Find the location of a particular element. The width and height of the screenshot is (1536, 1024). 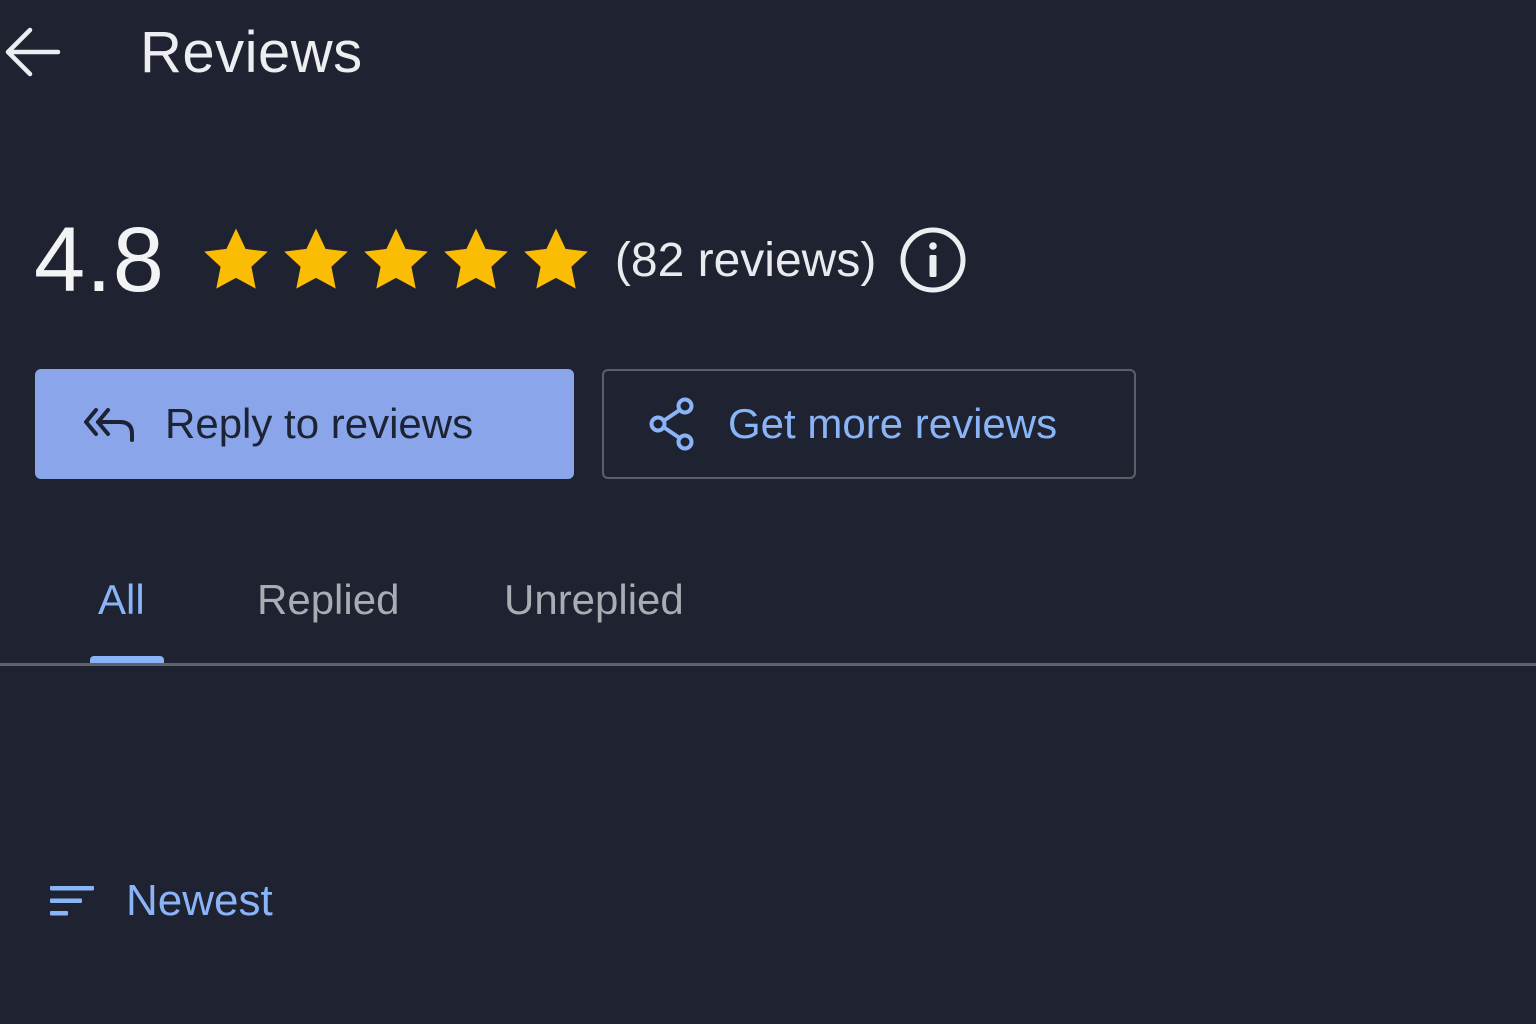

page-title: Reviews is located at coordinates (251, 52).